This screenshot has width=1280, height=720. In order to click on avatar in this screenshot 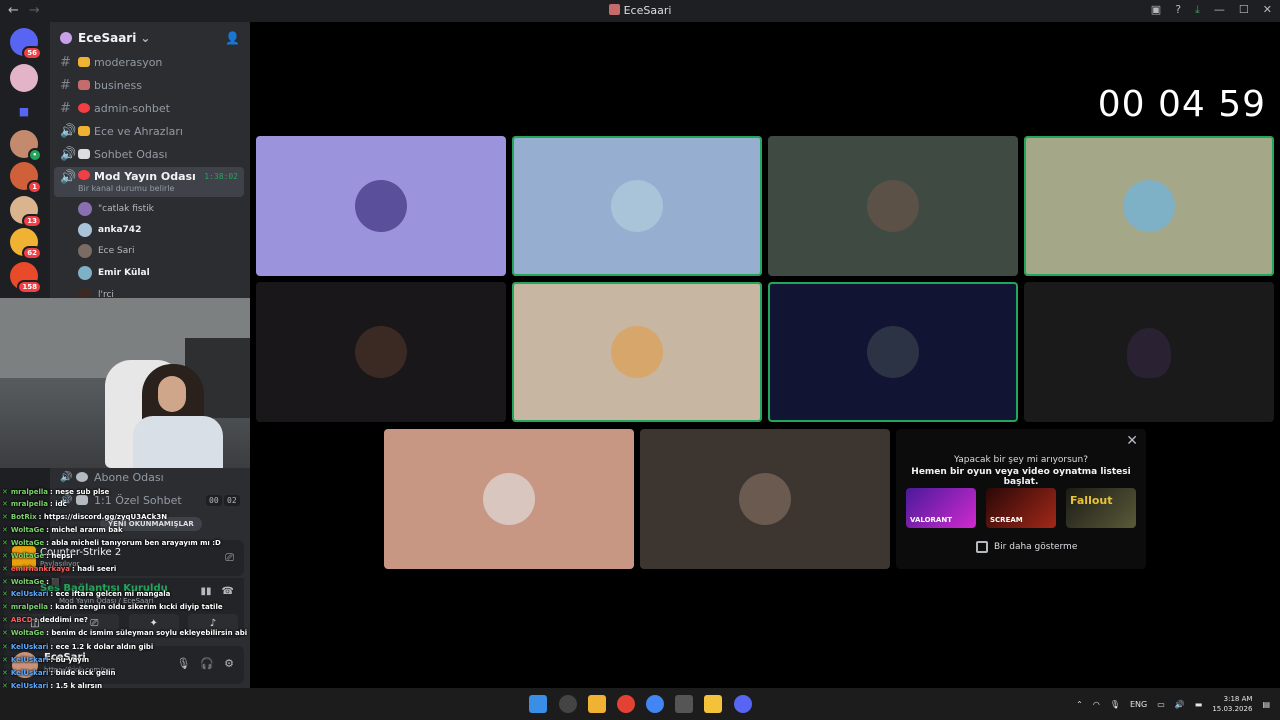, I will do `click(85, 273)`.